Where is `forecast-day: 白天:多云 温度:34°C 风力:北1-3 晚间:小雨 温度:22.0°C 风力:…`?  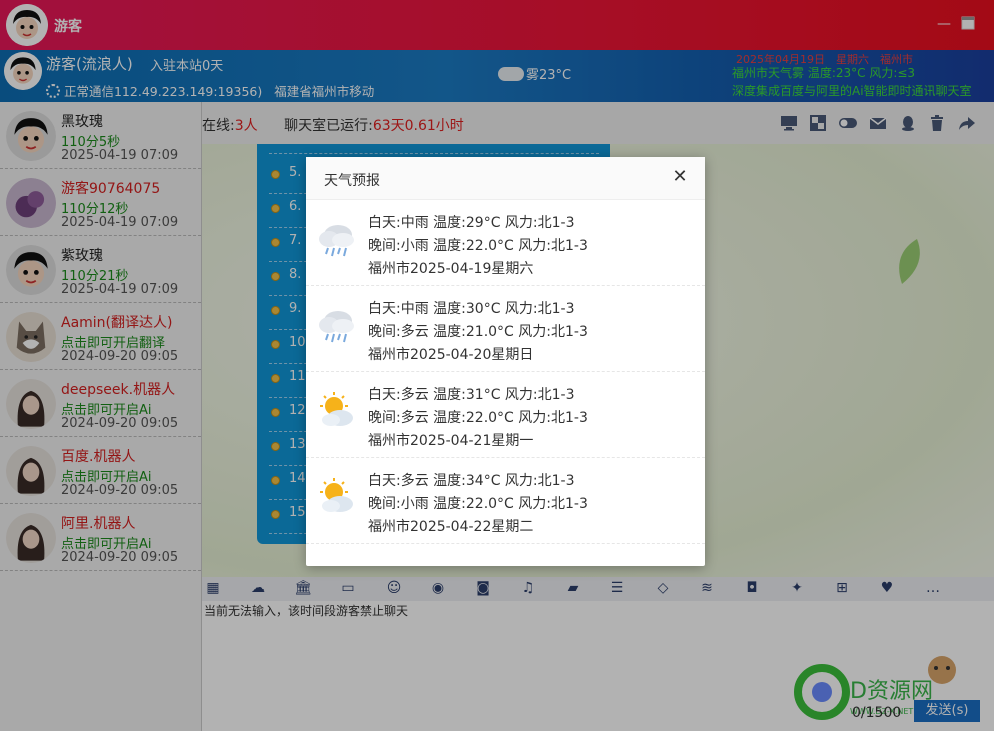
forecast-day: 白天:多云 温度:34°C 风力:北1-3 晚间:小雨 温度:22.0°C 风力:… is located at coordinates (505, 501).